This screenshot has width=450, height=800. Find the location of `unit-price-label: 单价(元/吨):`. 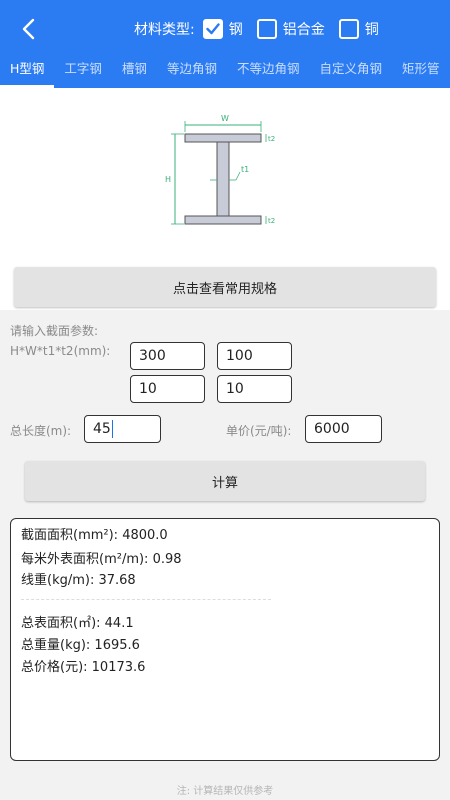

unit-price-label: 单价(元/吨): is located at coordinates (259, 431).